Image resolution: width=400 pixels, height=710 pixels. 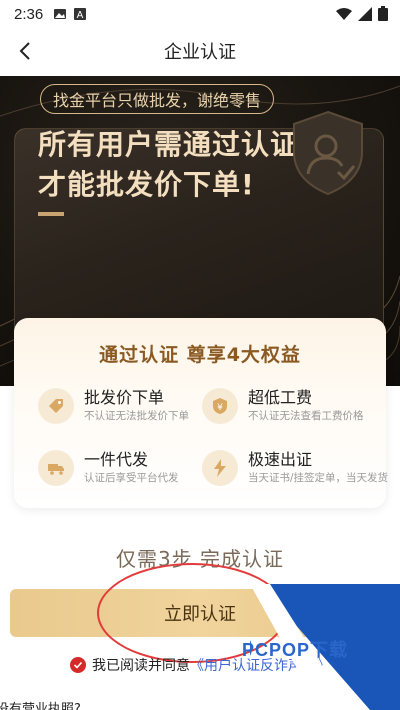 I want to click on yen-shield-icon: ¥, so click(x=220, y=406).